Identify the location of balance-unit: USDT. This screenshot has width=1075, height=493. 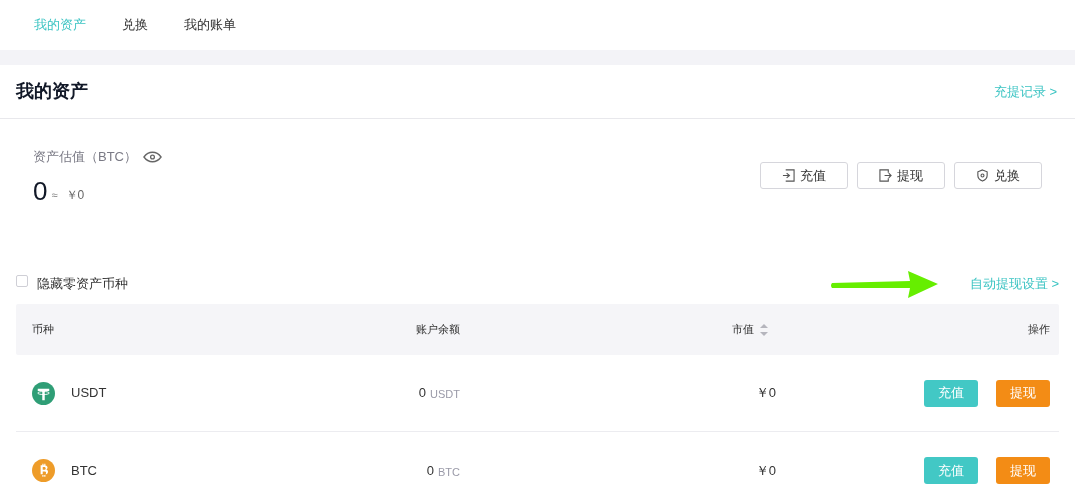
(445, 395).